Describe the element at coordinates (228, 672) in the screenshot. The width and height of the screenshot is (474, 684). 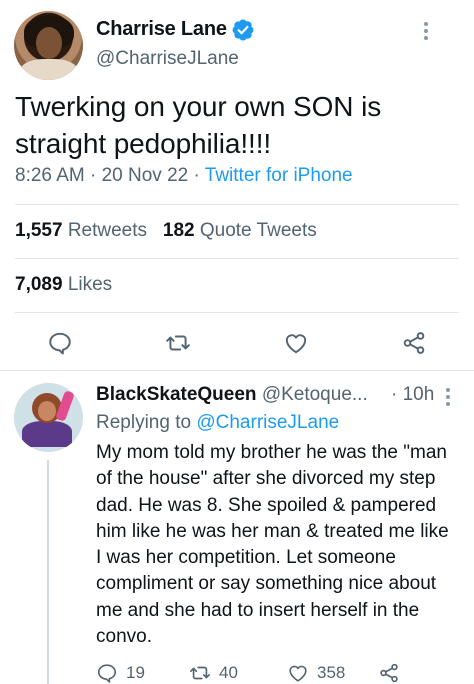
I see `reply-retweets-count: 40` at that location.